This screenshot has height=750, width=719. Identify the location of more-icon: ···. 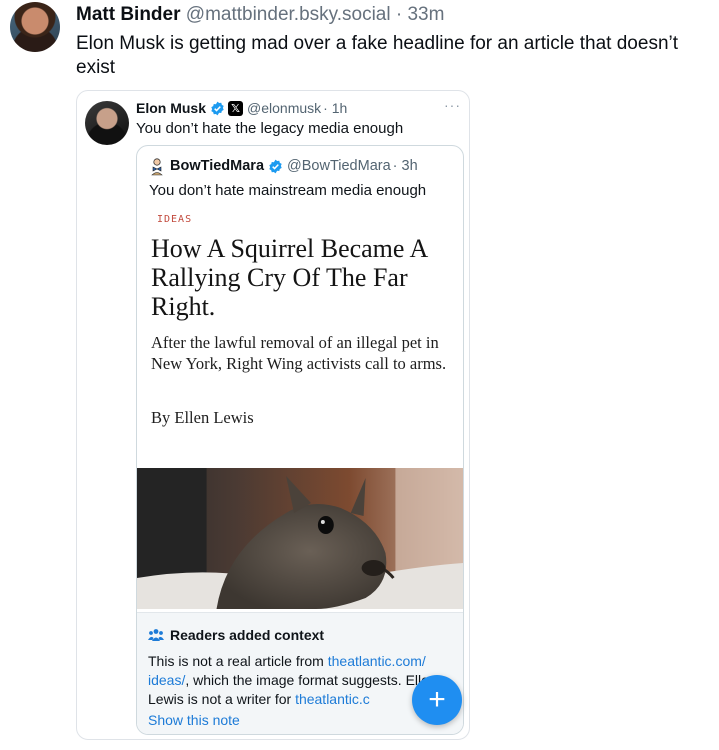
(452, 105).